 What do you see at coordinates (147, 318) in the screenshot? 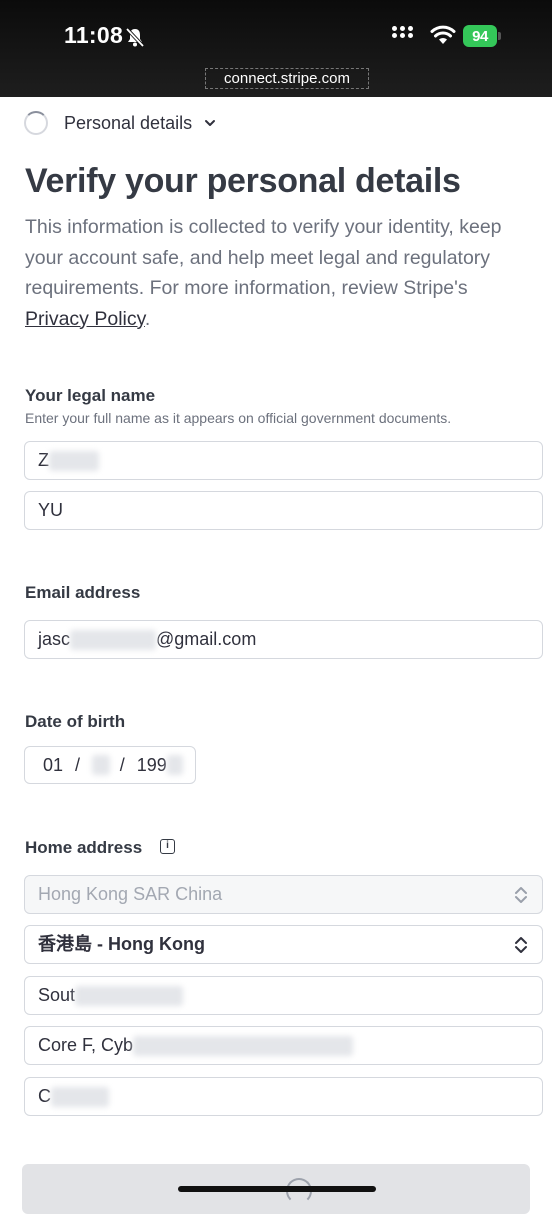
I see `intro-period: .` at bounding box center [147, 318].